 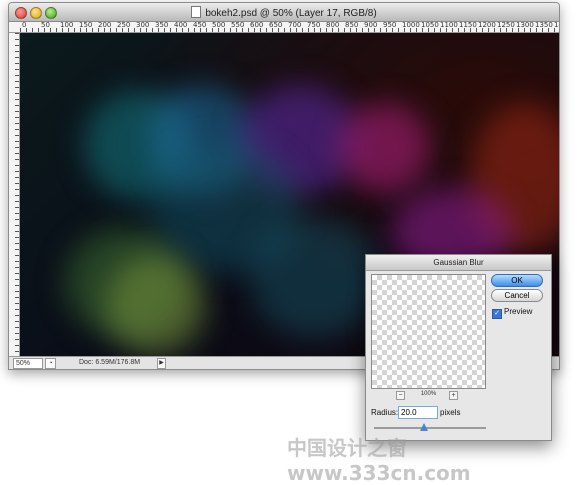 I want to click on ruler-tick-label: 350, so click(x=162, y=25).